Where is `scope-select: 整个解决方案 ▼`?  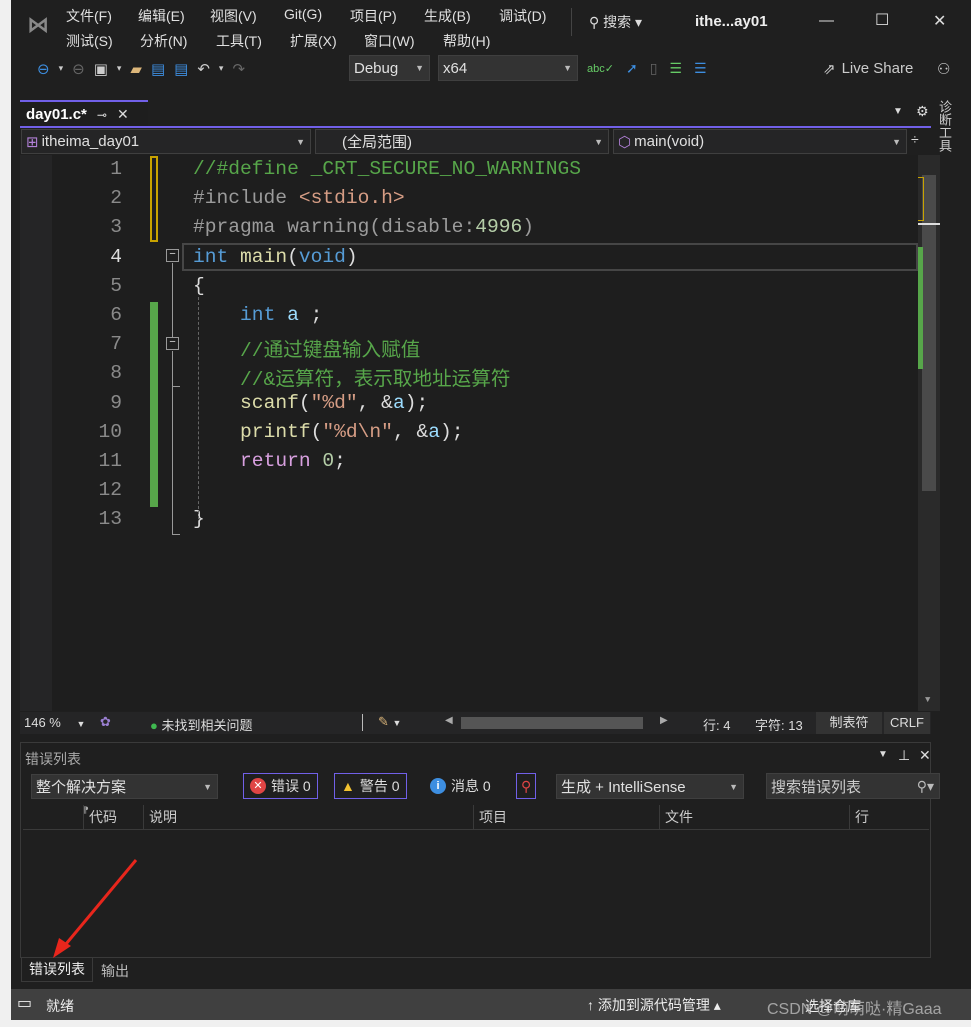
scope-select: 整个解决方案 ▼ is located at coordinates (124, 786).